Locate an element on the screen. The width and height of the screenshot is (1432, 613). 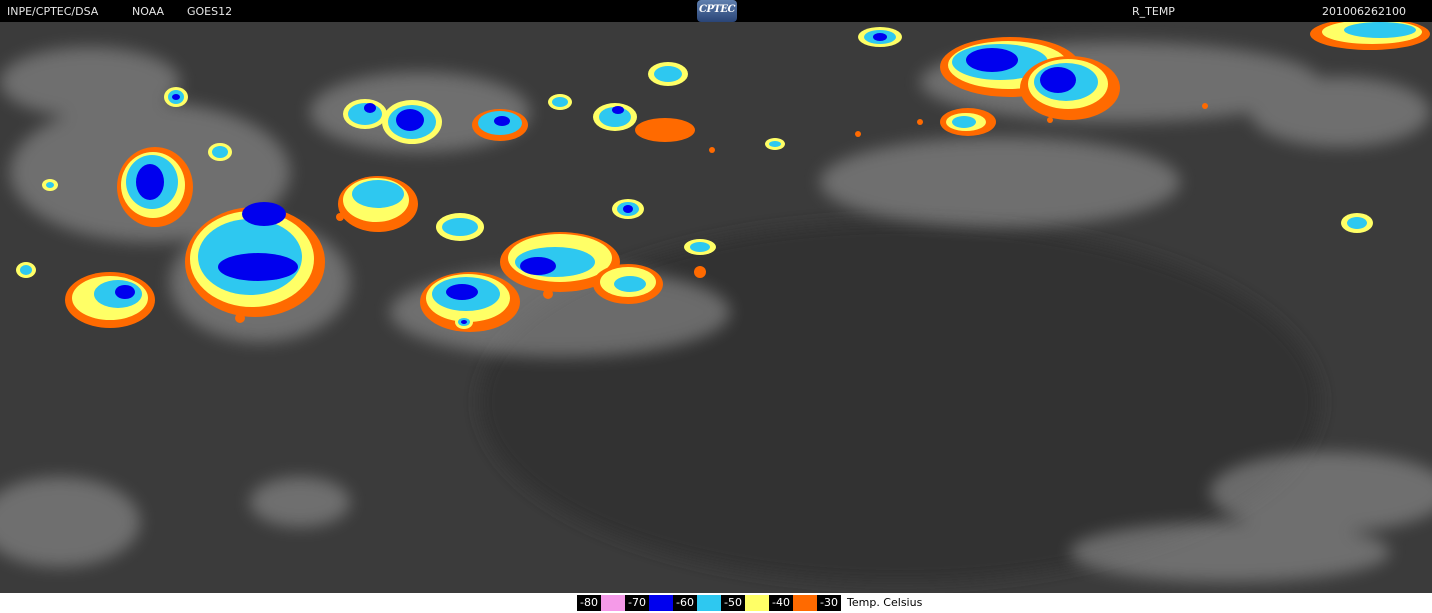
legend-label: -80 is located at coordinates (589, 603).